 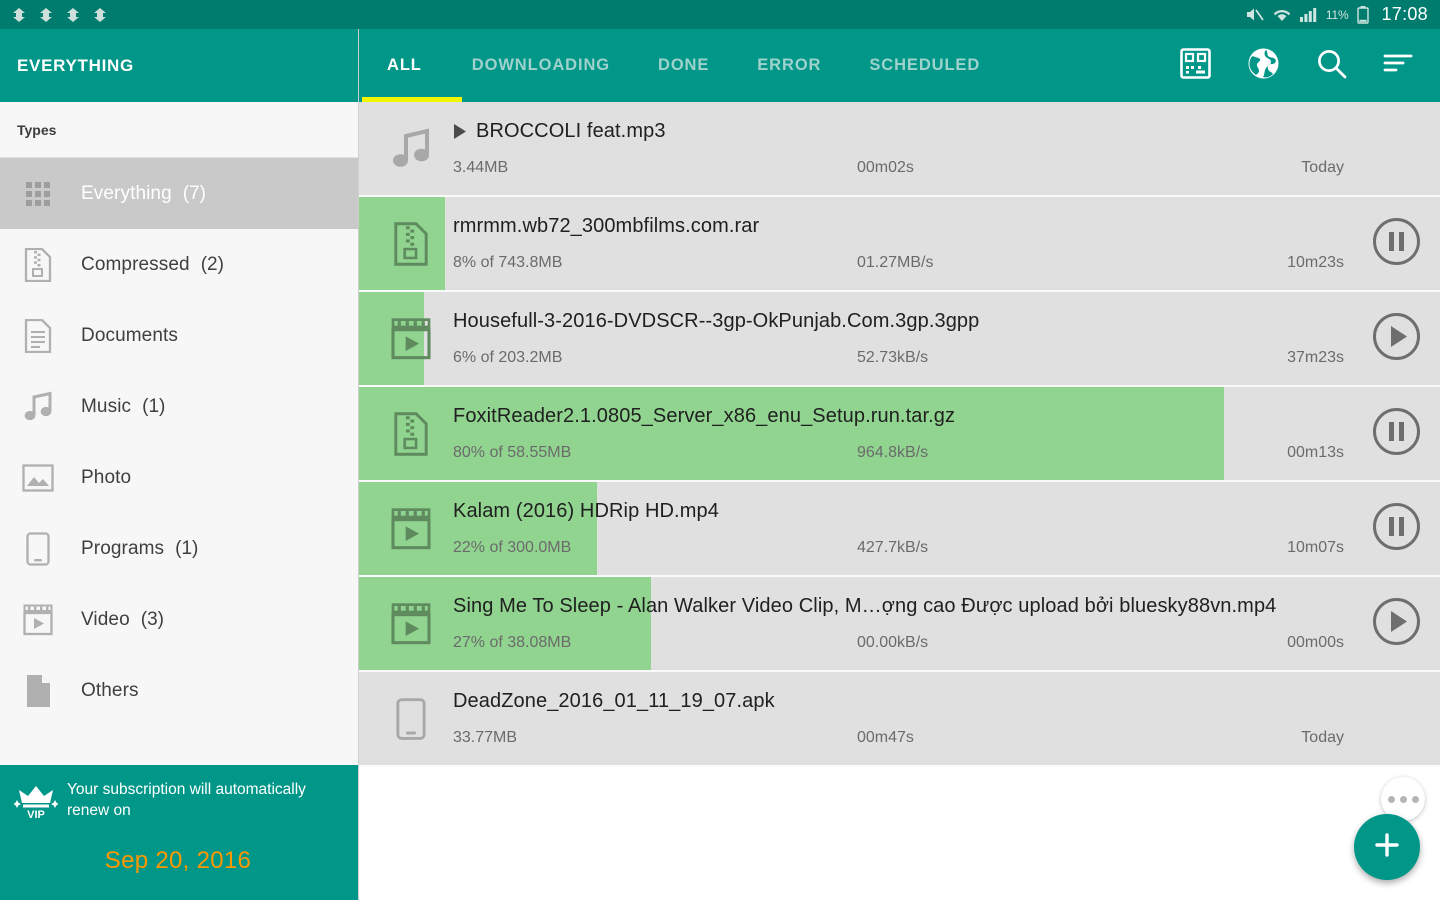 What do you see at coordinates (1315, 357) in the screenshot?
I see `download-time: 37m23s` at bounding box center [1315, 357].